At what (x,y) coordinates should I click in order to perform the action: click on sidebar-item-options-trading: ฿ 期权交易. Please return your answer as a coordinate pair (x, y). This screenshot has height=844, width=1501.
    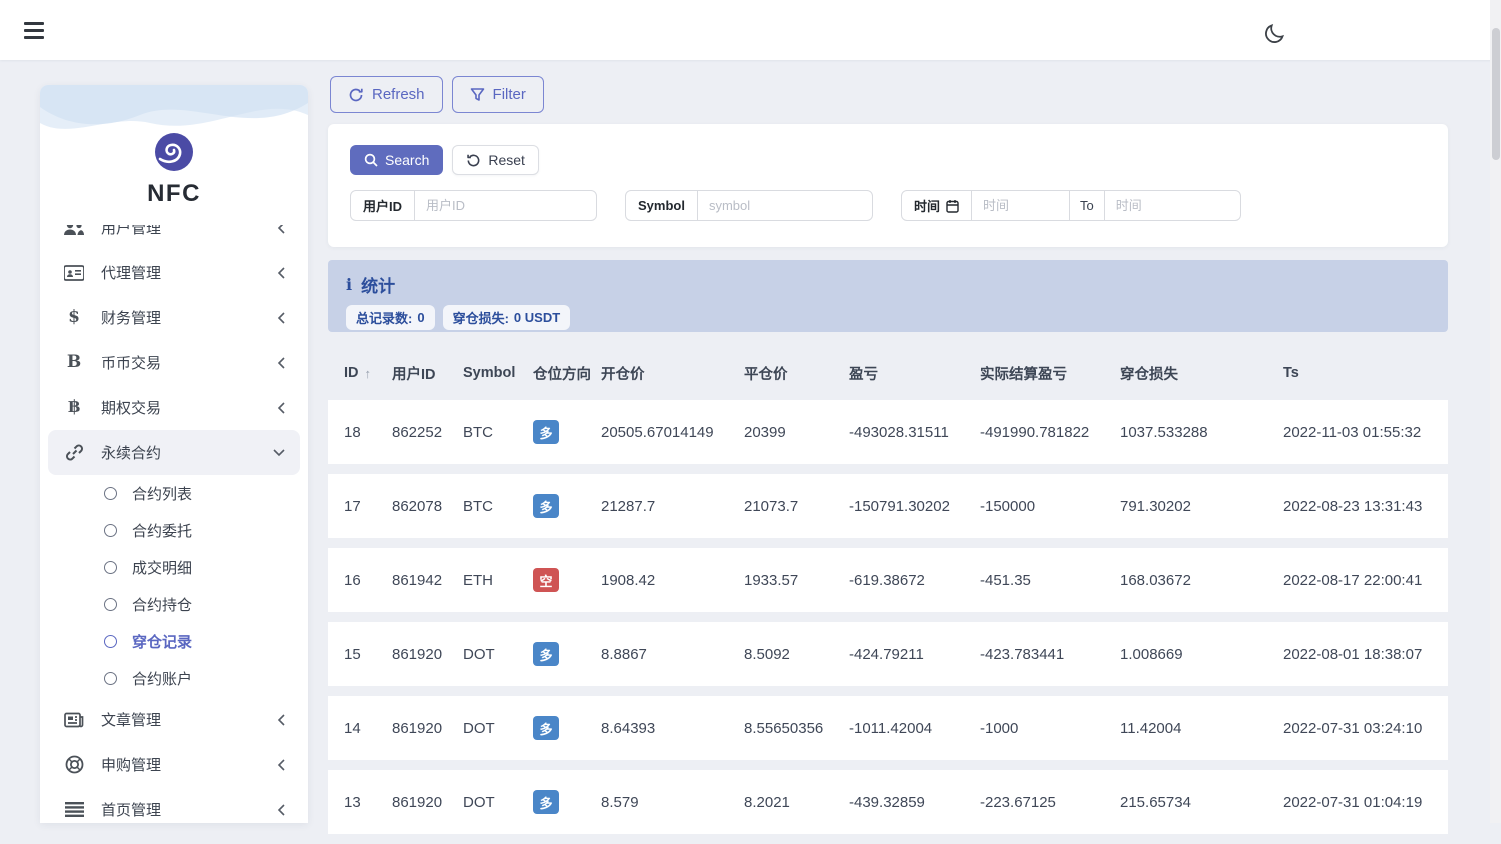
    Looking at the image, I should click on (174, 407).